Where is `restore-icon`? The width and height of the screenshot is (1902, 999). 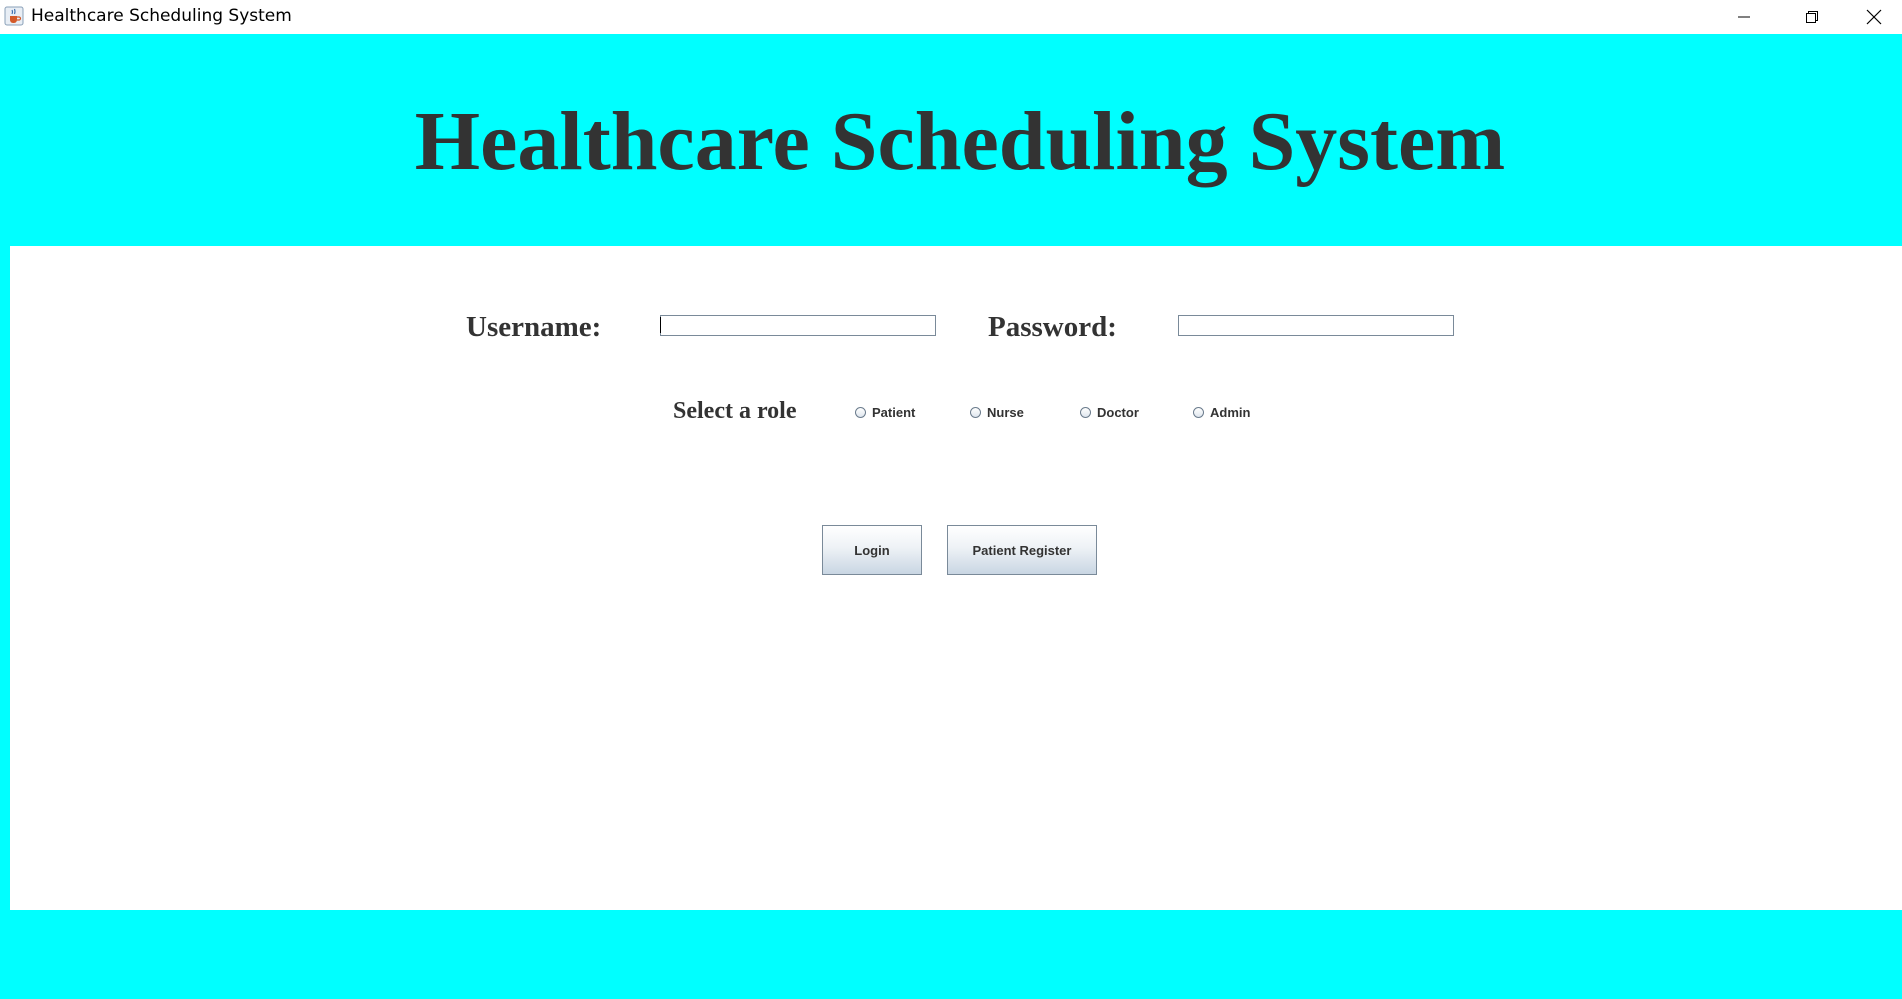
restore-icon is located at coordinates (1812, 17).